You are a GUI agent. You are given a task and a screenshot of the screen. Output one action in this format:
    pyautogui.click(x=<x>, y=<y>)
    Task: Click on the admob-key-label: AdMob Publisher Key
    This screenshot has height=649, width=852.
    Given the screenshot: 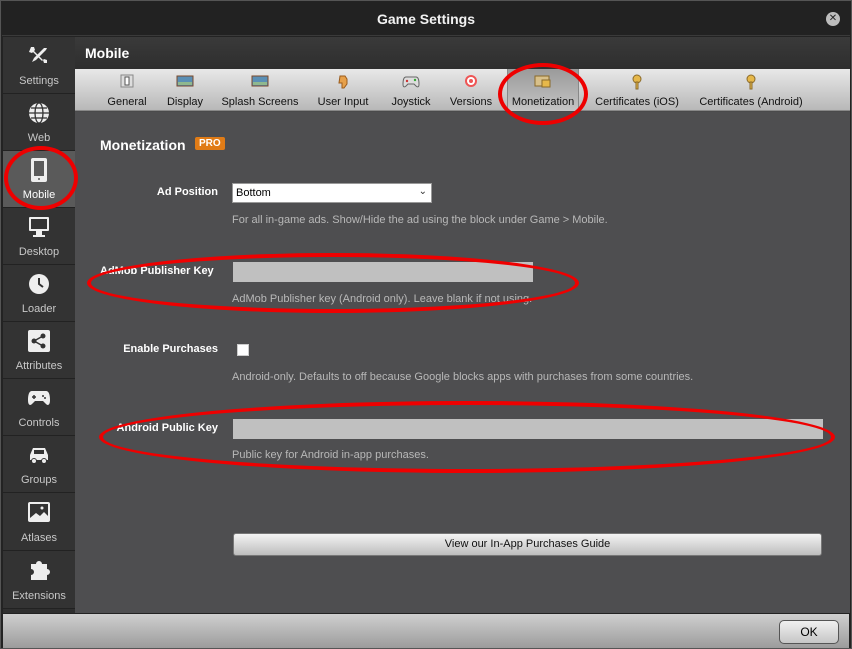 What is the action you would take?
    pyautogui.click(x=157, y=271)
    